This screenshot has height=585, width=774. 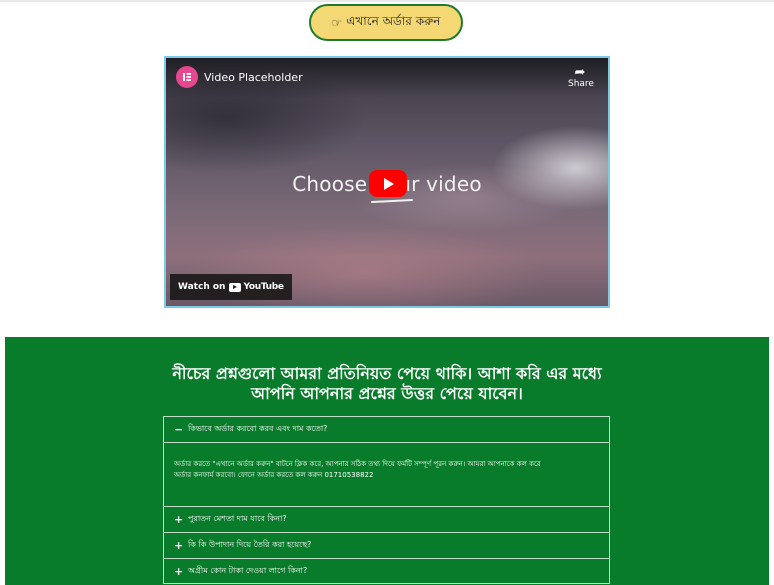 I want to click on faq-question: কি কি উপাদান দিয়ে তৈরি করা হয়েছে?, so click(x=250, y=544).